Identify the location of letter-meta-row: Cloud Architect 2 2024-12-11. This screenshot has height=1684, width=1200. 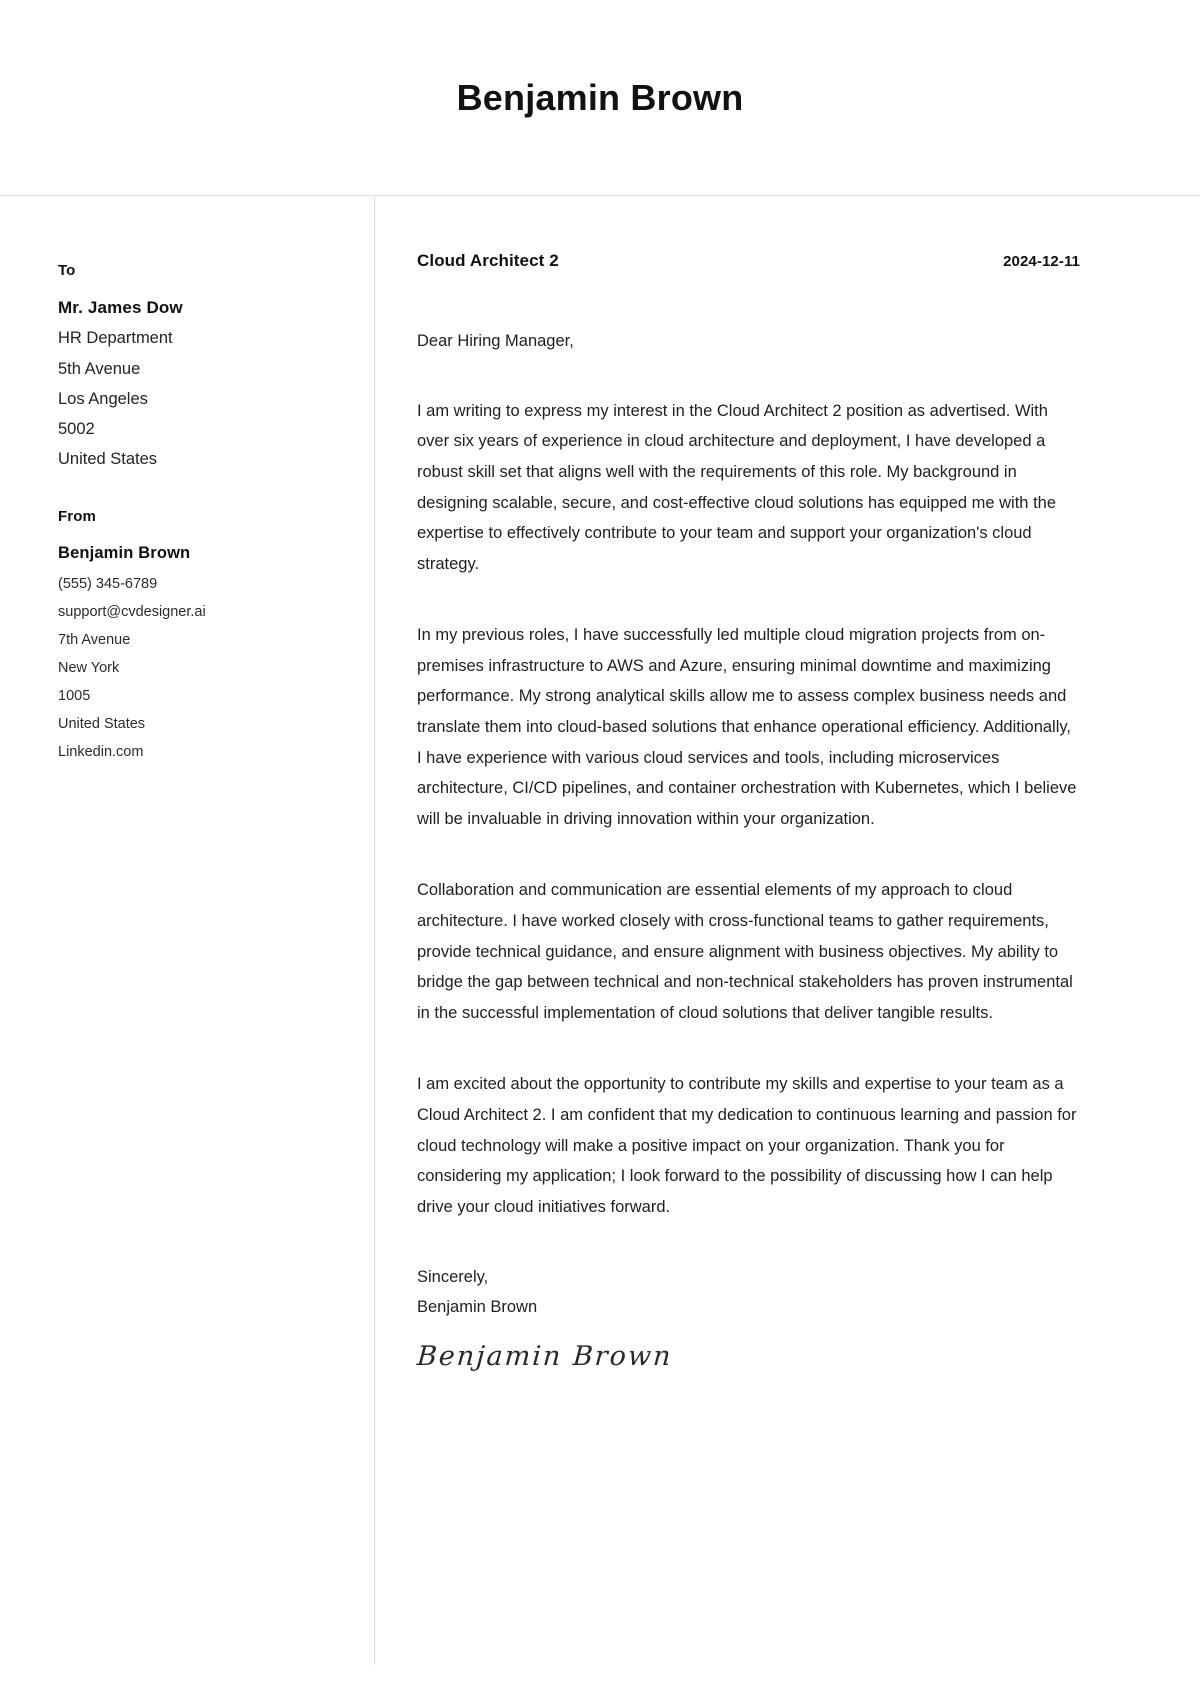
(748, 261).